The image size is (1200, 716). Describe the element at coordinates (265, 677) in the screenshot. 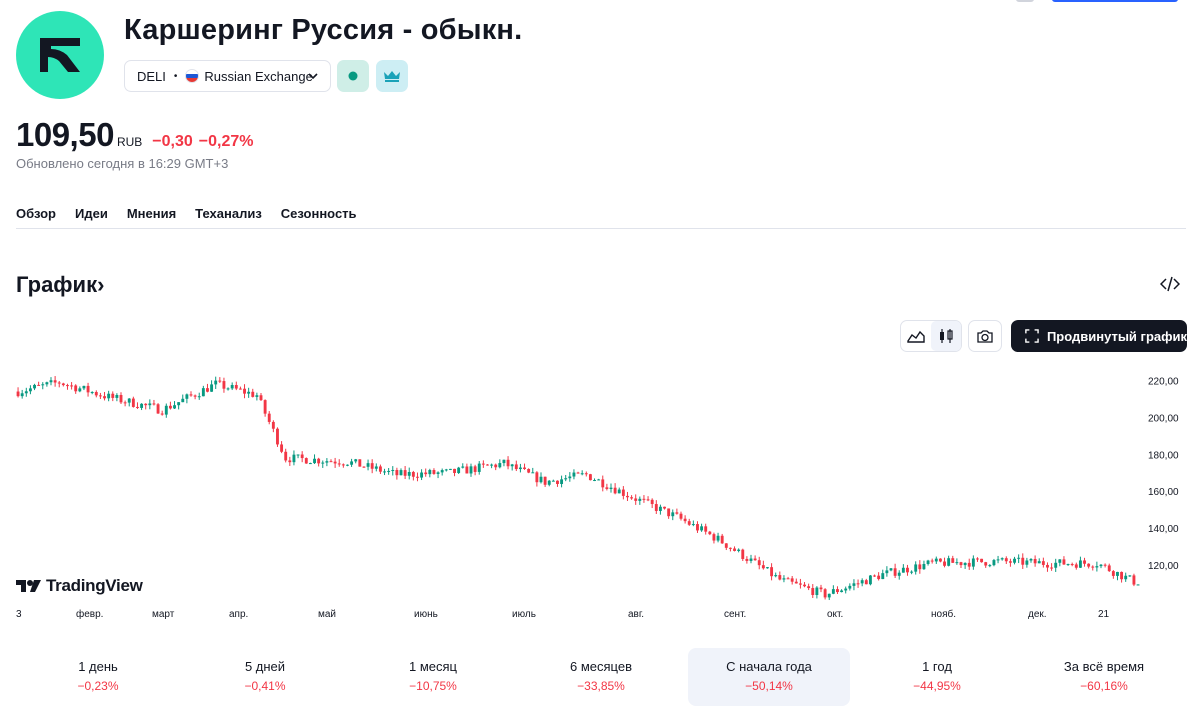

I see `period-5-days: 5 дней −0,41%` at that location.